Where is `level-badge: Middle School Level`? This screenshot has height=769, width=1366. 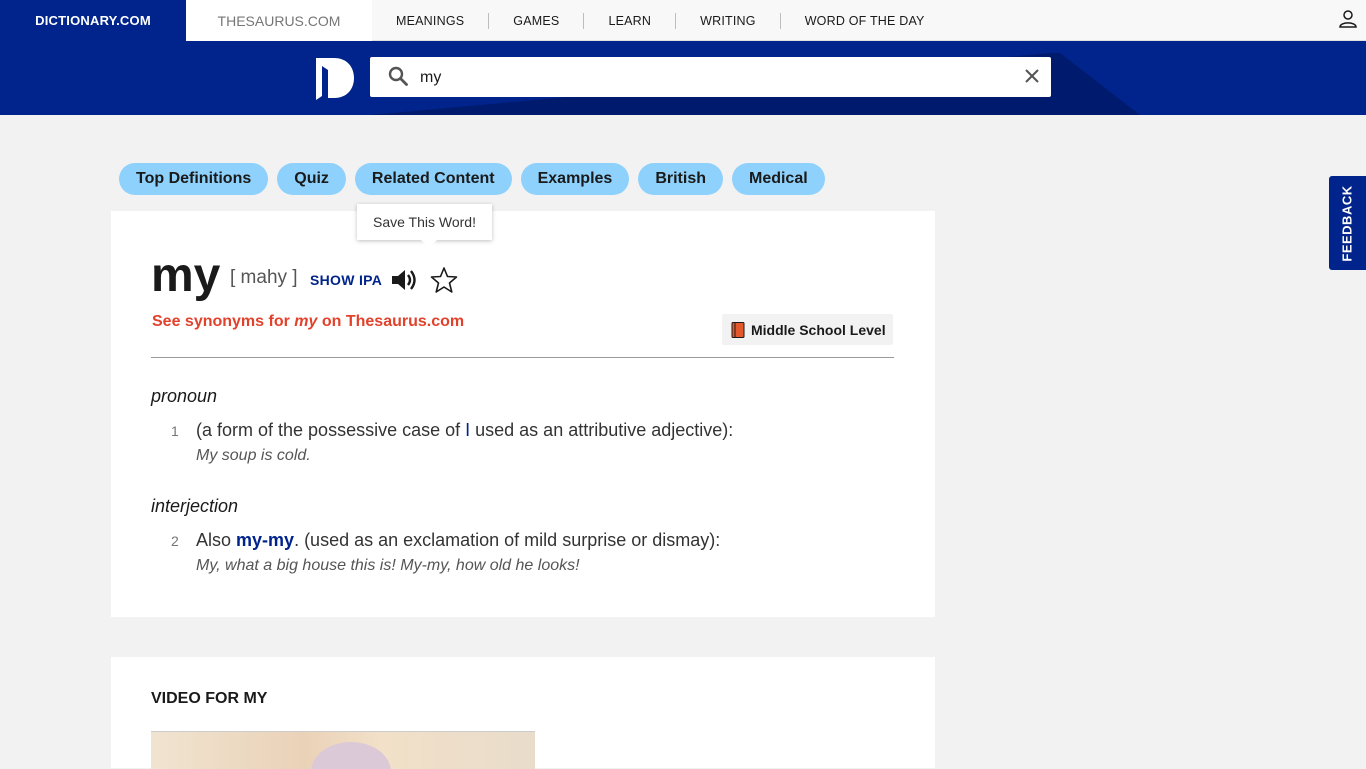
level-badge: Middle School Level is located at coordinates (807, 329).